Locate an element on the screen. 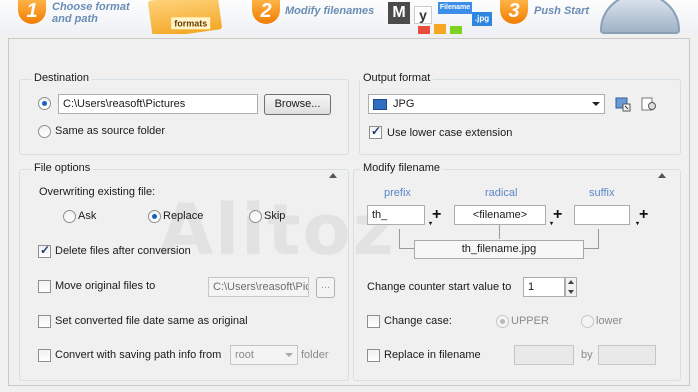 Image resolution: width=698 pixels, height=392 pixels. collapse-modify-filename-icon is located at coordinates (662, 175).